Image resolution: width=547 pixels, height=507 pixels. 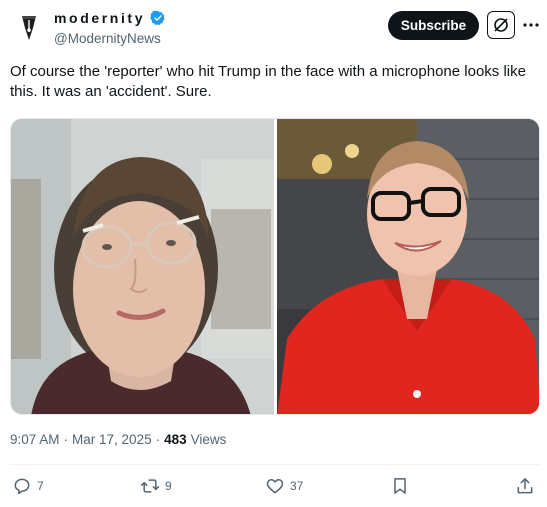 I want to click on action-bar: 7 9 37, so click(x=273, y=488).